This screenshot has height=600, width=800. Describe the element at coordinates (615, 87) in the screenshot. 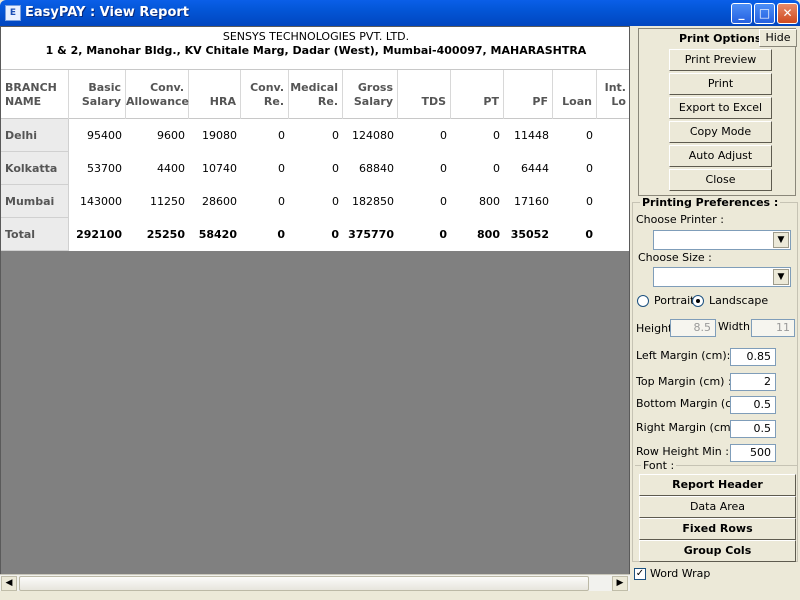

I see `column-header-line1: Int.` at that location.